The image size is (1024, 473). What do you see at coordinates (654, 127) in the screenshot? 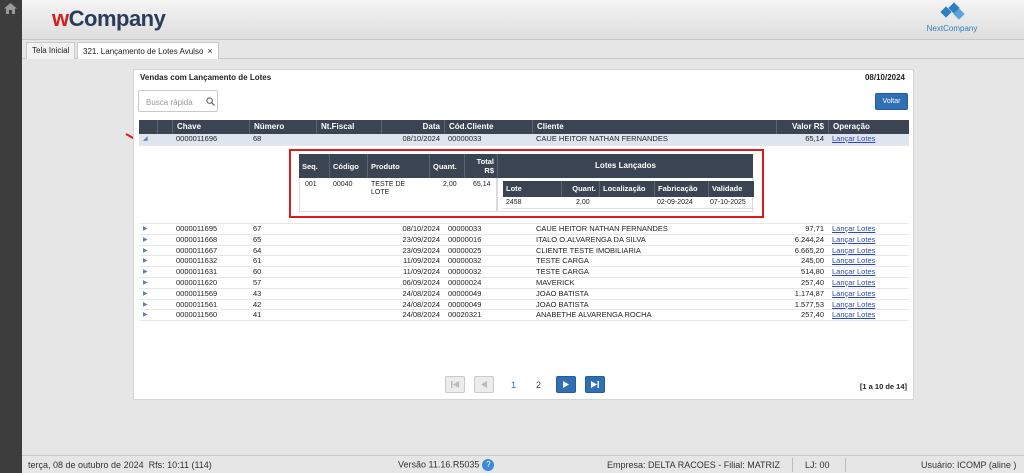
I see `col-cliente: Cliente` at bounding box center [654, 127].